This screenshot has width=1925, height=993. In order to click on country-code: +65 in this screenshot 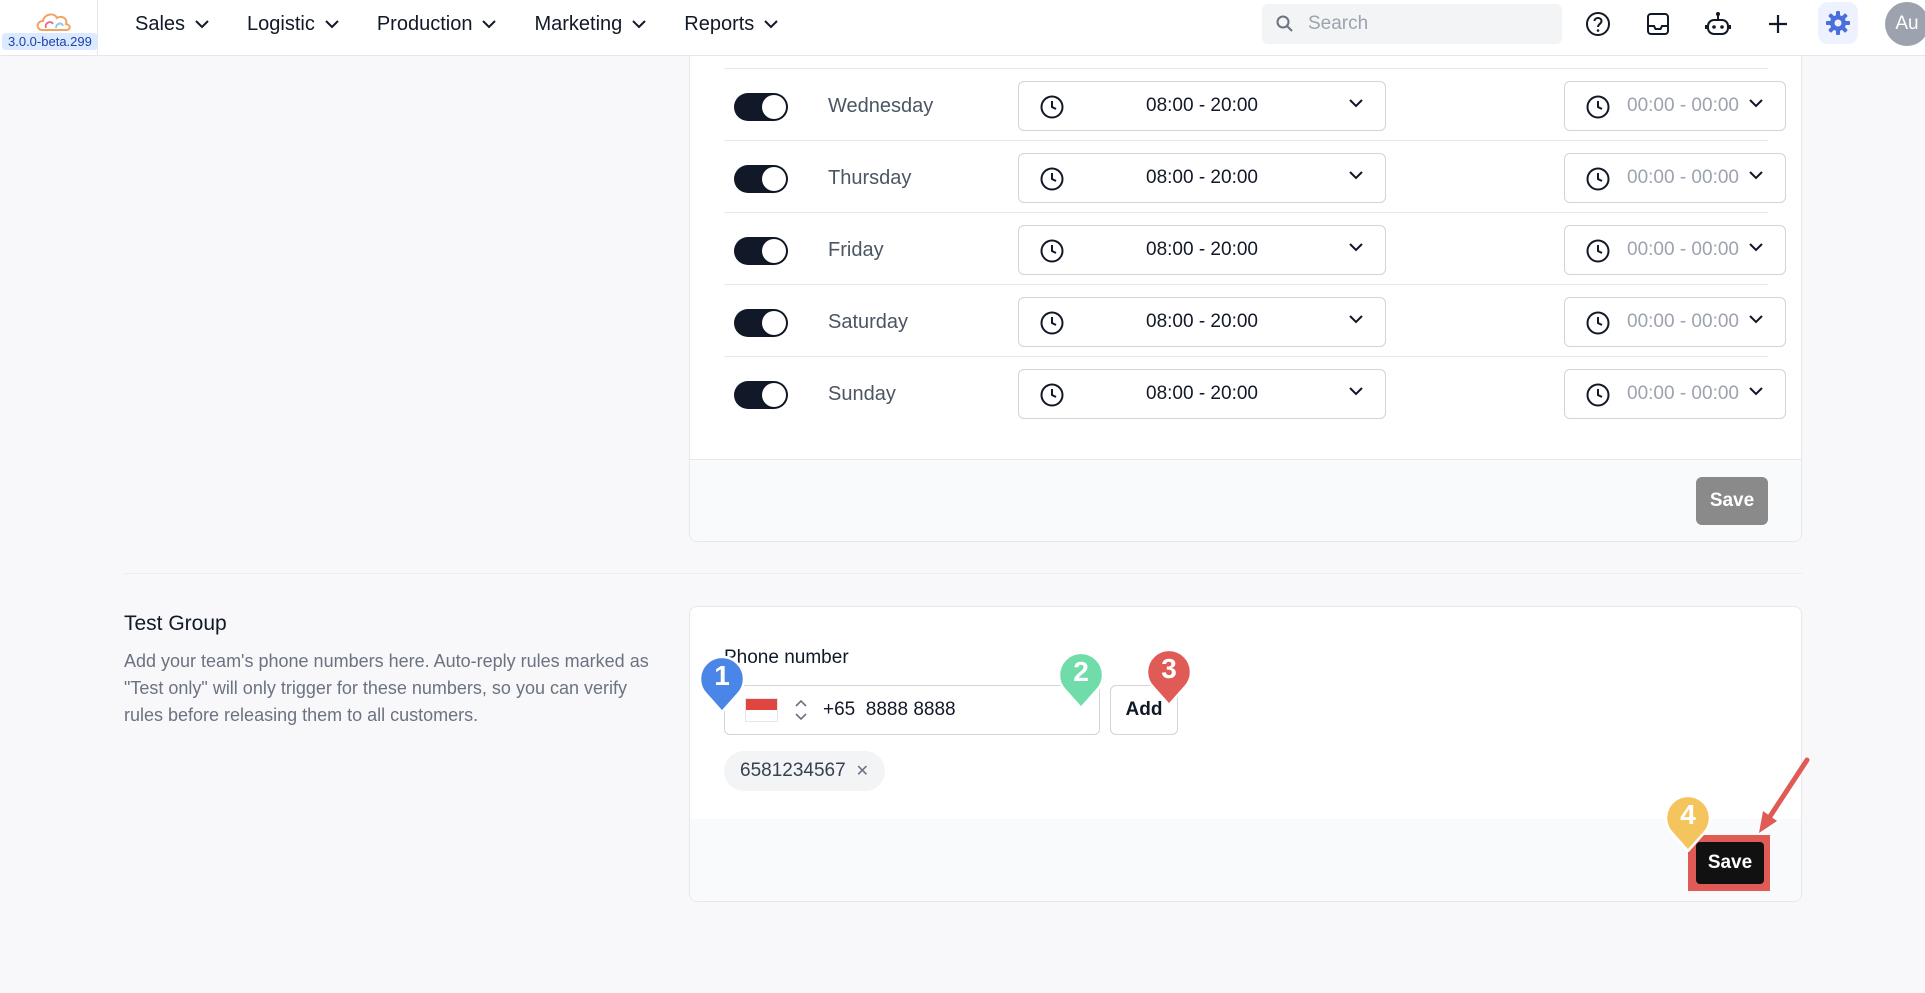, I will do `click(839, 709)`.